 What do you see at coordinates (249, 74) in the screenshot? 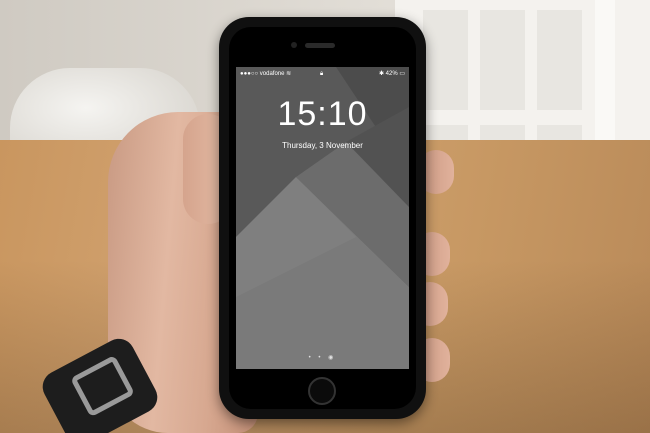
I see `carrier-signal: ●●●○○` at bounding box center [249, 74].